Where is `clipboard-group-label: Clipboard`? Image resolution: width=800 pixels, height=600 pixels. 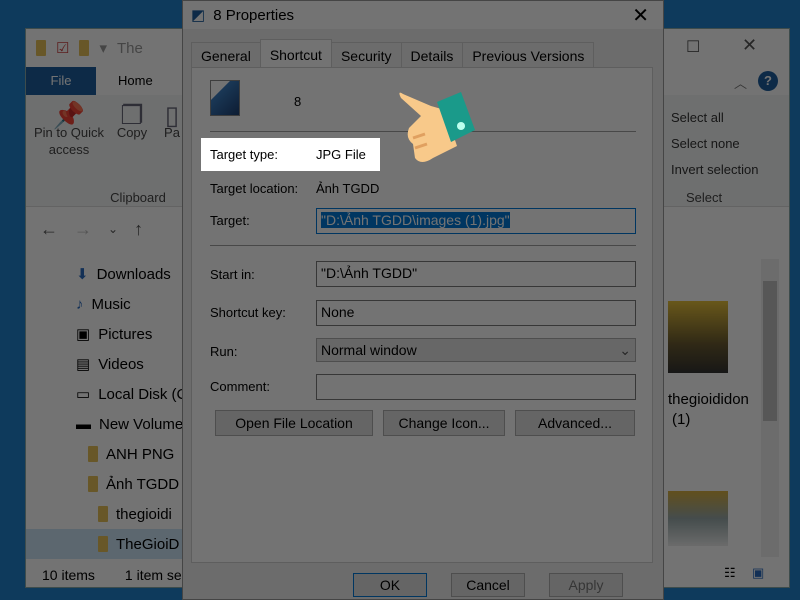
clipboard-group-label: Clipboard is located at coordinates (138, 197).